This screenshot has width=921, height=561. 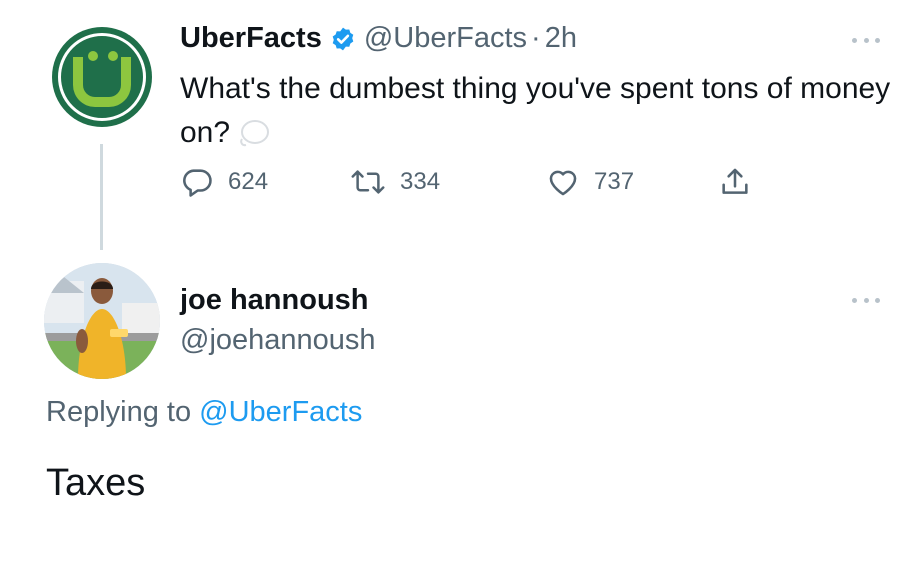 I want to click on share-icon, so click(x=735, y=181).